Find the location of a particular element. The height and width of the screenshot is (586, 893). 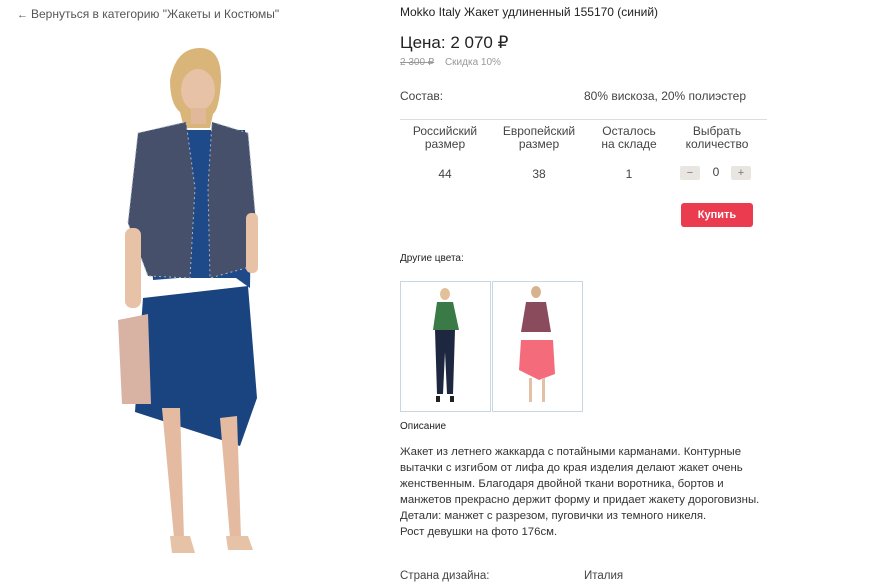

composition-row: Состав: 80% вискоза, 20% полиэстер is located at coordinates (583, 96).